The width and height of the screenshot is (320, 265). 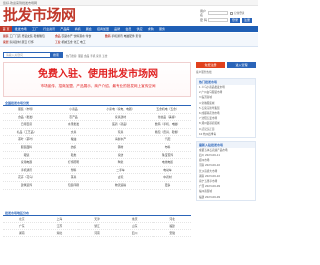 What do you see at coordinates (73, 118) in the screenshot?
I see `category-link: 农产品` at bounding box center [73, 118].